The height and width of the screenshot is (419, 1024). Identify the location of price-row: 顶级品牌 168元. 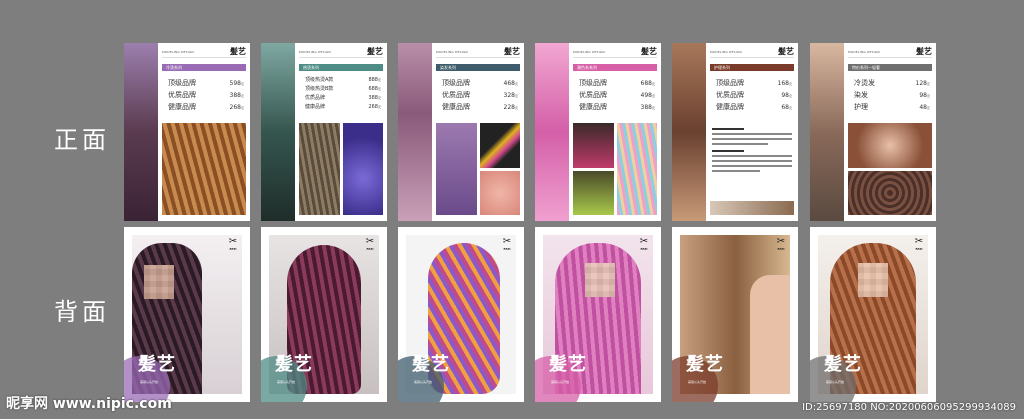
(754, 83).